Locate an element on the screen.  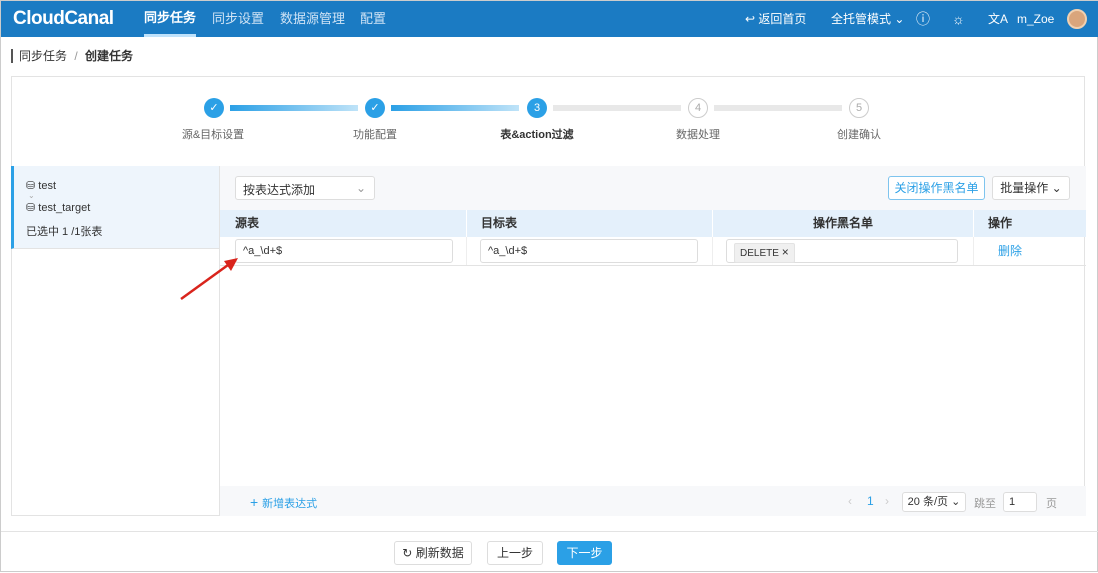
add-mode-value: 按表达式添加 is located at coordinates (279, 190).